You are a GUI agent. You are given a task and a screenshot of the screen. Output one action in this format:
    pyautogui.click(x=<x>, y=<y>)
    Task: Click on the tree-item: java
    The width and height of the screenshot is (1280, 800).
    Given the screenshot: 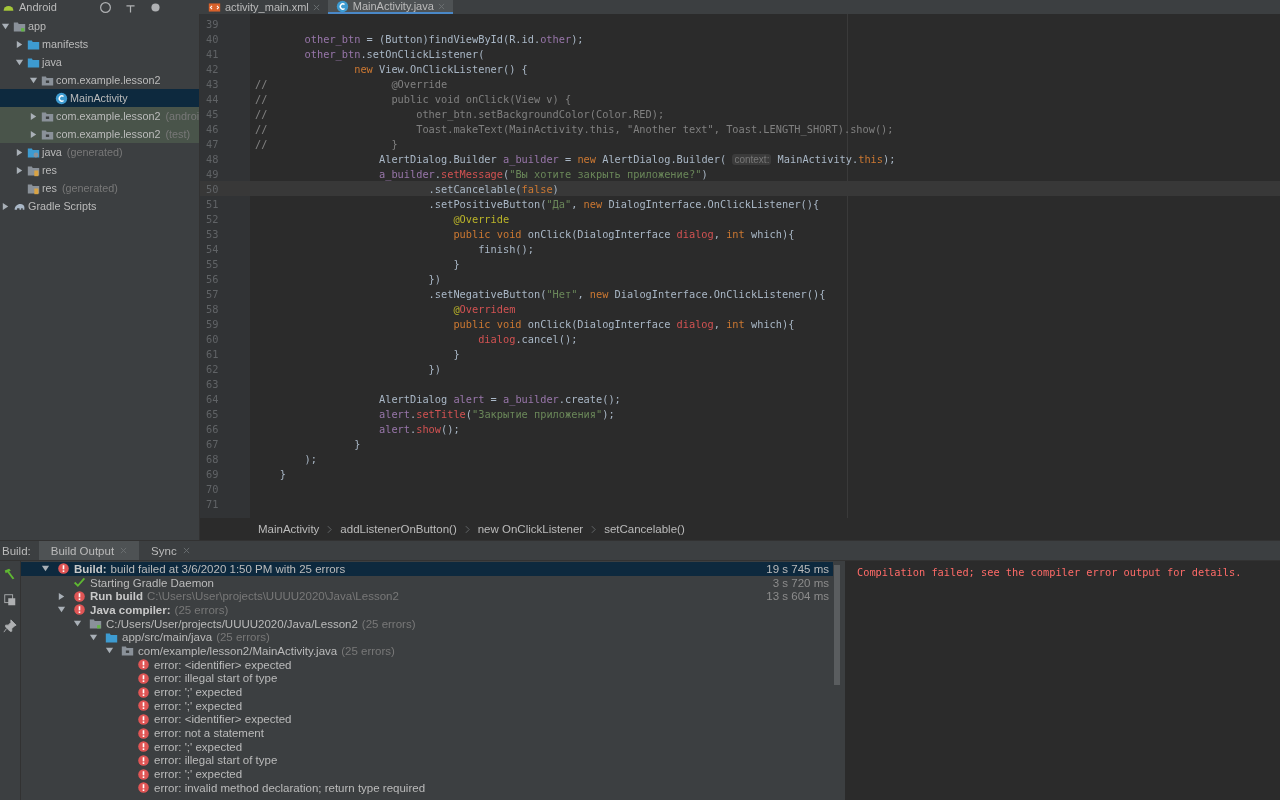 What is the action you would take?
    pyautogui.click(x=99, y=62)
    